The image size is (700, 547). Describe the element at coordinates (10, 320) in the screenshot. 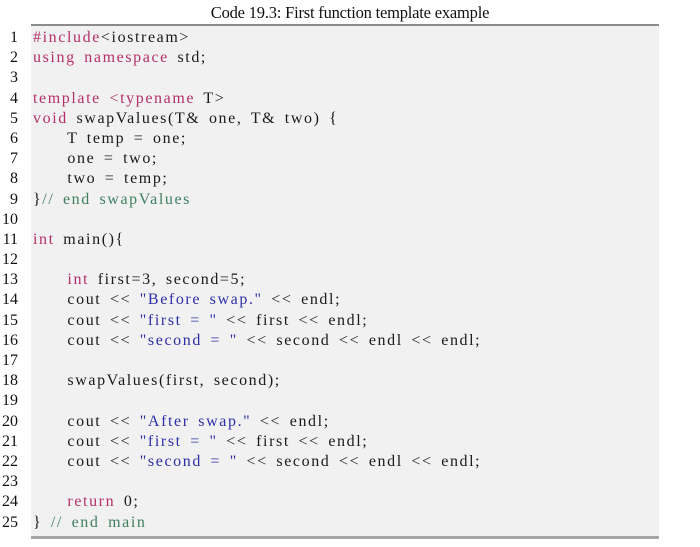

I see `line-number: 15` at that location.